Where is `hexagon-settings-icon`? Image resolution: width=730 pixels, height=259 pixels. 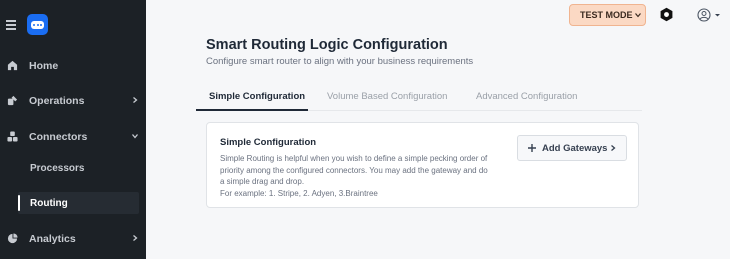
hexagon-settings-icon is located at coordinates (666, 14).